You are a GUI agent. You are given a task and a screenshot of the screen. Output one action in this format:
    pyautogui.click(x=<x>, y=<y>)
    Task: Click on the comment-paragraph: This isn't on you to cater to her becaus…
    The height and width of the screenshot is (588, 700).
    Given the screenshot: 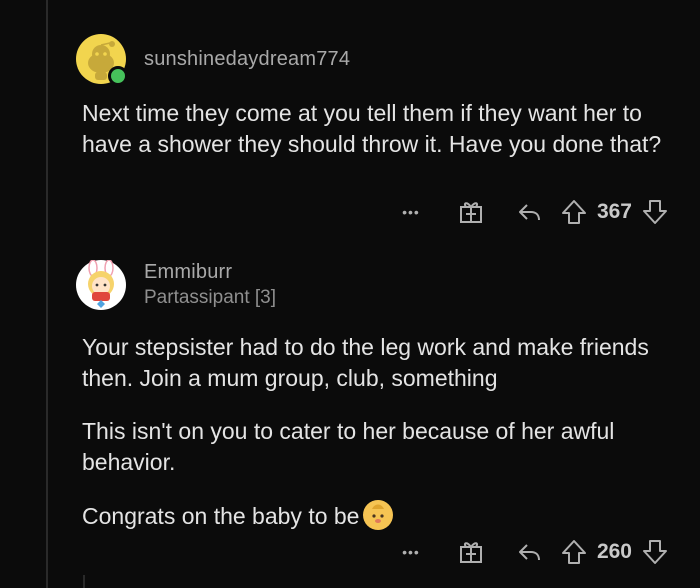 What is the action you would take?
    pyautogui.click(x=348, y=446)
    